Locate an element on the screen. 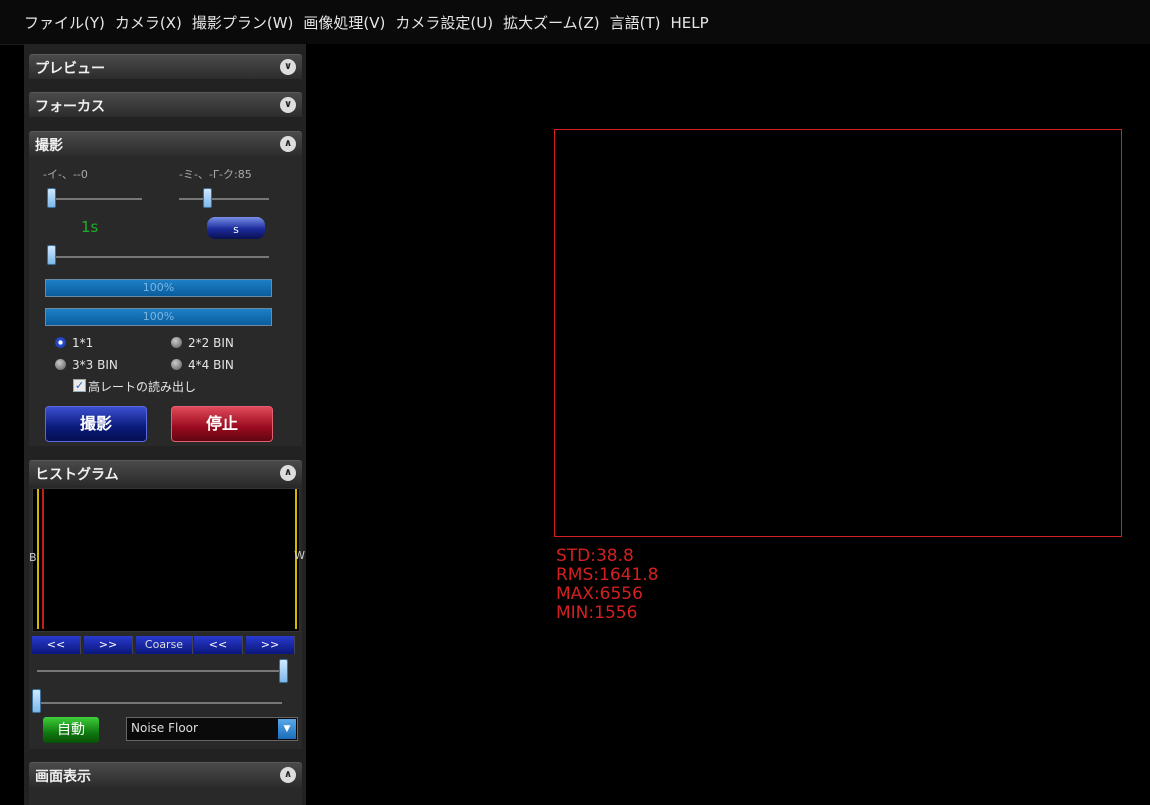  section-header-display: 画面表示 ∧ is located at coordinates (165, 774).